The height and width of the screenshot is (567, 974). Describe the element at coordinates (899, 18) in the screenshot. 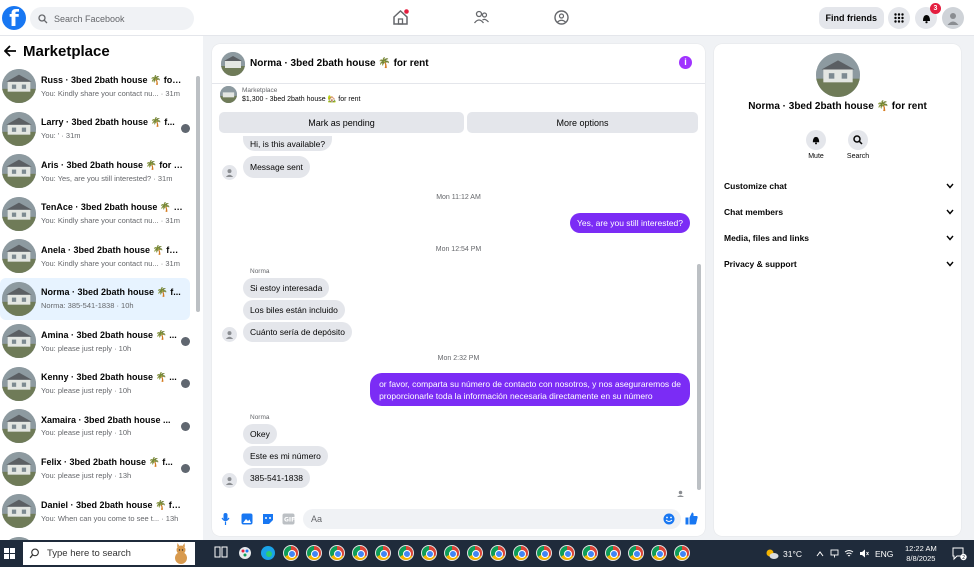

I see `menu-grid-button` at that location.